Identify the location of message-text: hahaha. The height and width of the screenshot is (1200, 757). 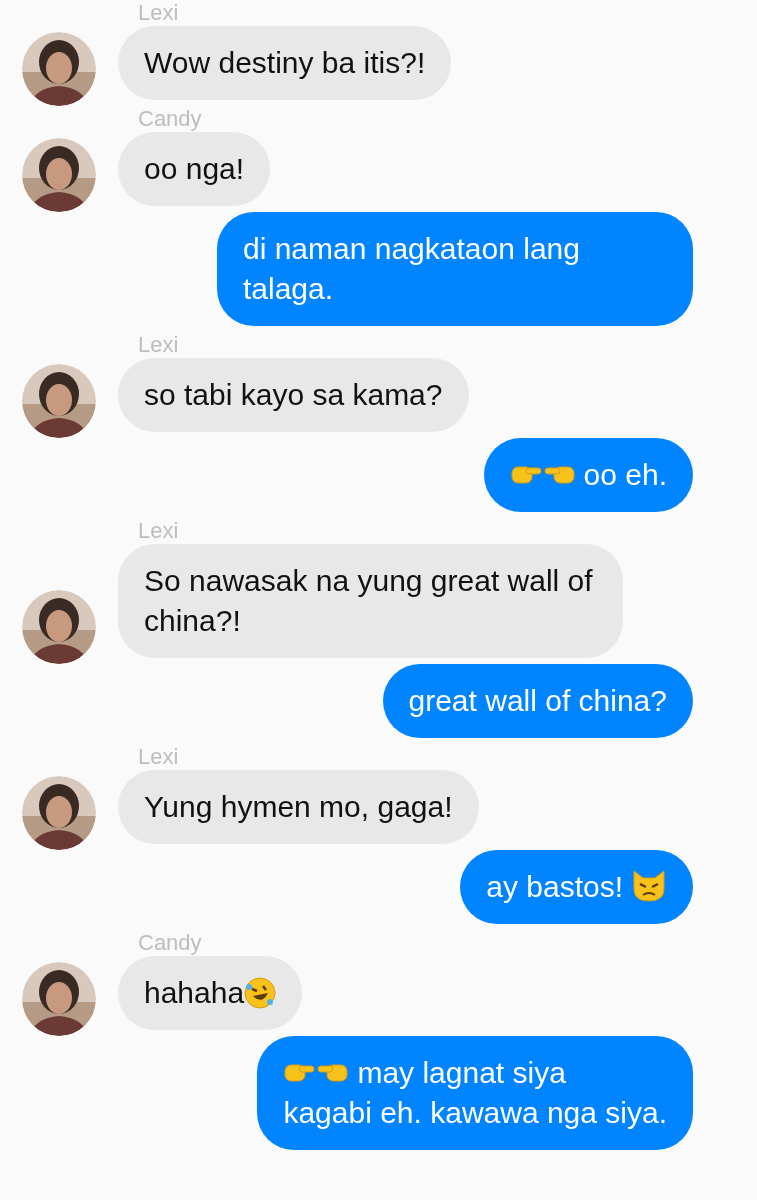
(194, 992).